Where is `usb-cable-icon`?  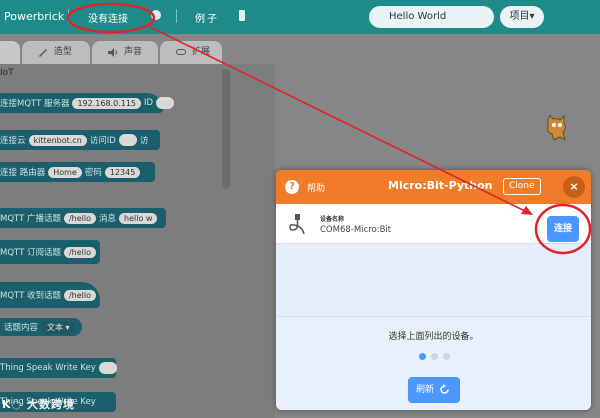
usb-cable-icon is located at coordinates (297, 224).